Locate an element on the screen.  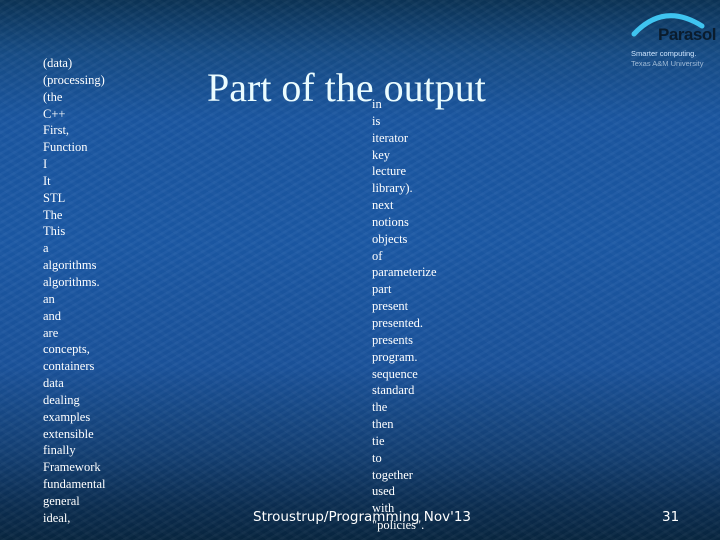
word-item: objects is located at coordinates (390, 238).